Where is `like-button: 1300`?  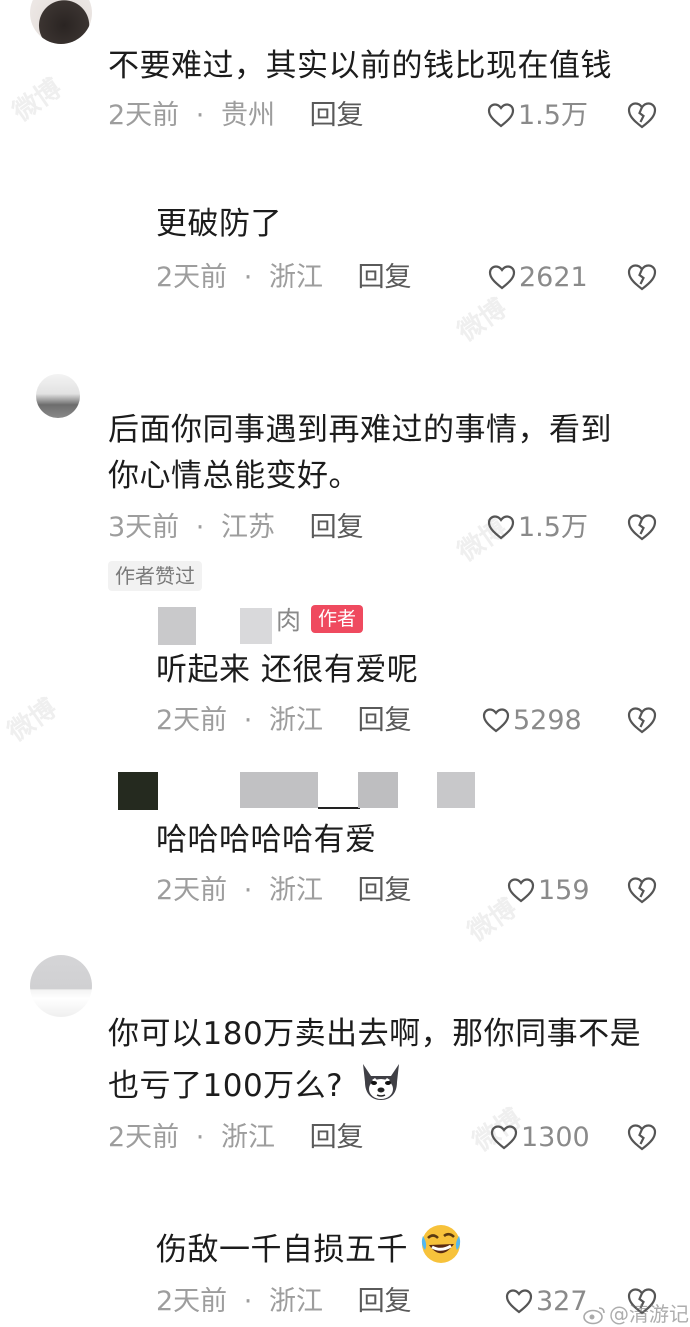 like-button: 1300 is located at coordinates (540, 1138).